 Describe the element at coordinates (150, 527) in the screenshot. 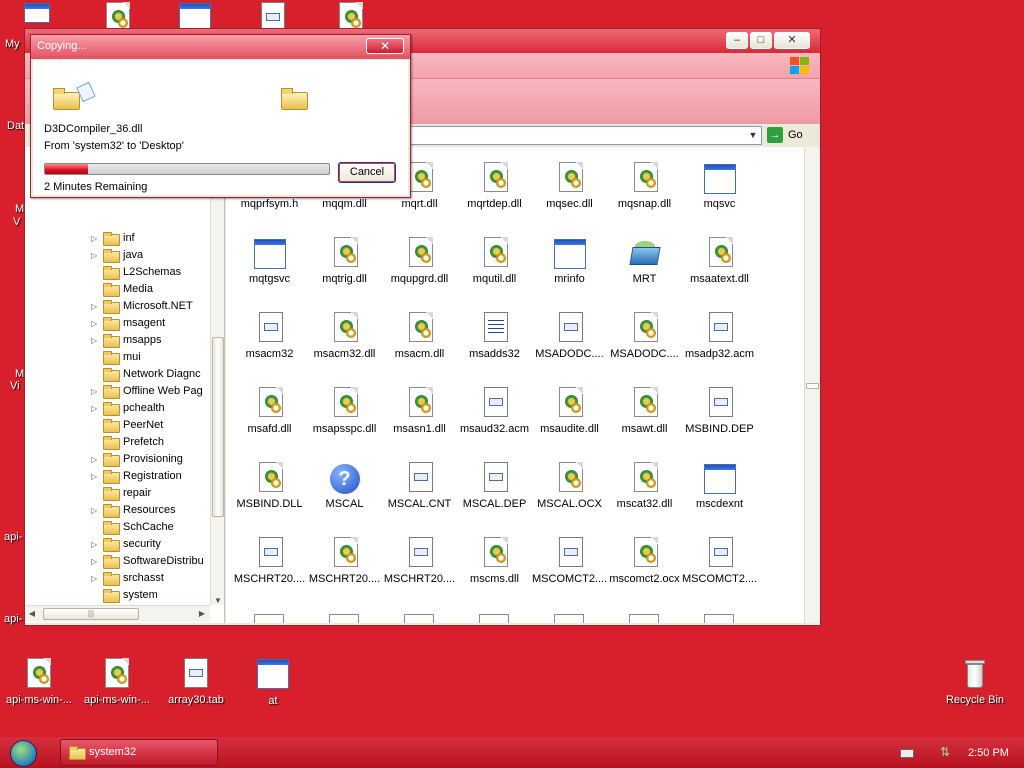

I see `tree-item: SchCache` at that location.